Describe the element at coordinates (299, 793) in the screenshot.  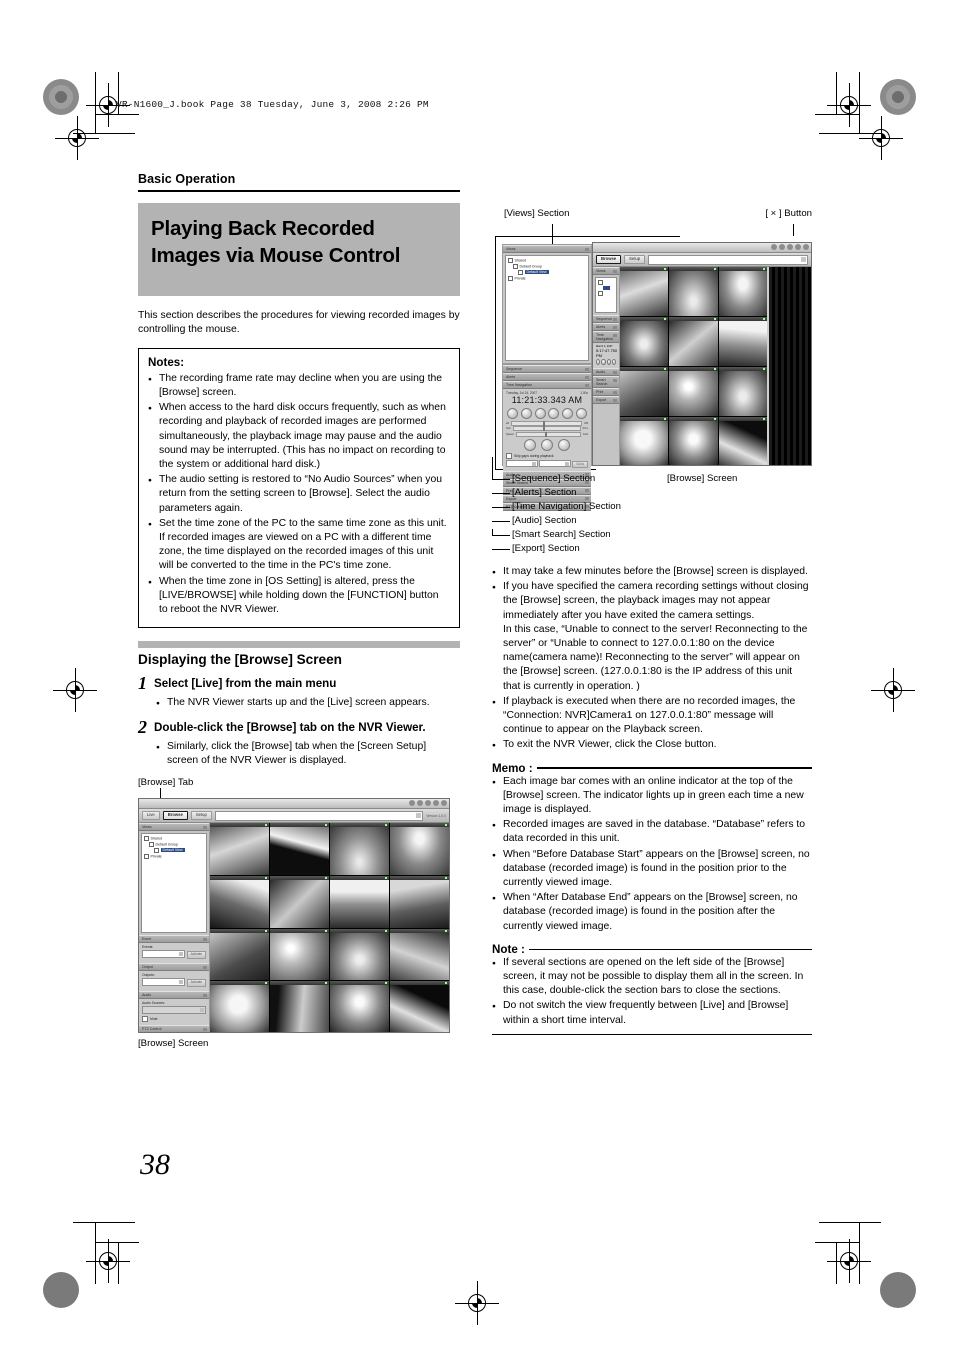
I see `browse-tab-leader` at that location.